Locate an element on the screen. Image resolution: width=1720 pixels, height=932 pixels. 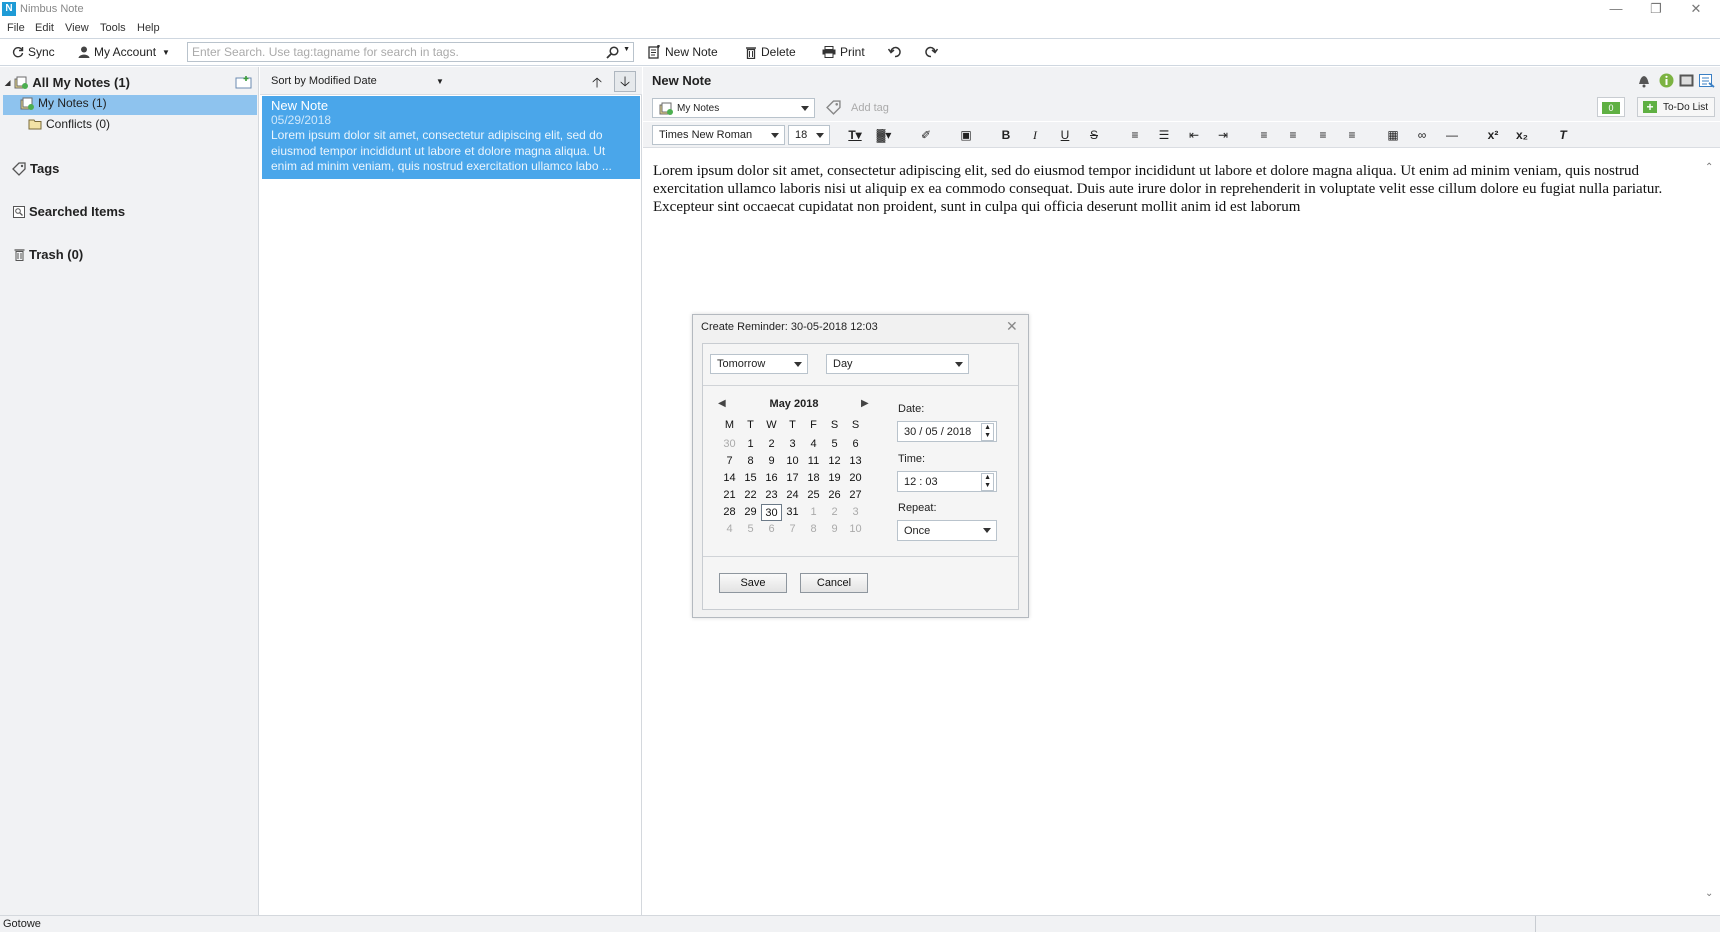
new-note-button: New Note is located at coordinates (683, 52).